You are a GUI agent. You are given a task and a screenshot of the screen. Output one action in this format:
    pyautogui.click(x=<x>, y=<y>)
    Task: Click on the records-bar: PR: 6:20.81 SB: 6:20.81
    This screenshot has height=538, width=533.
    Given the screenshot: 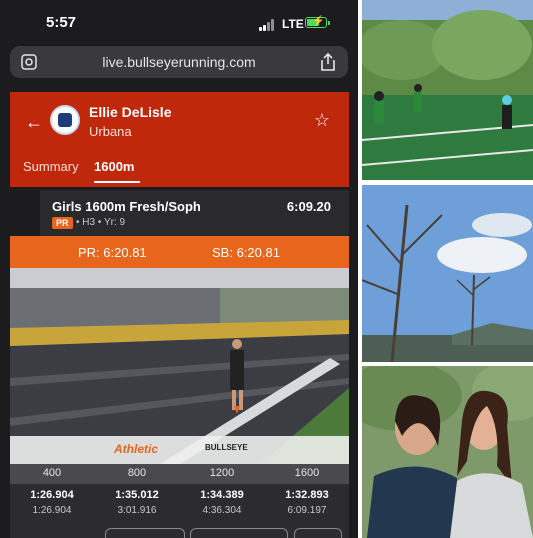 What is the action you would take?
    pyautogui.click(x=179, y=252)
    